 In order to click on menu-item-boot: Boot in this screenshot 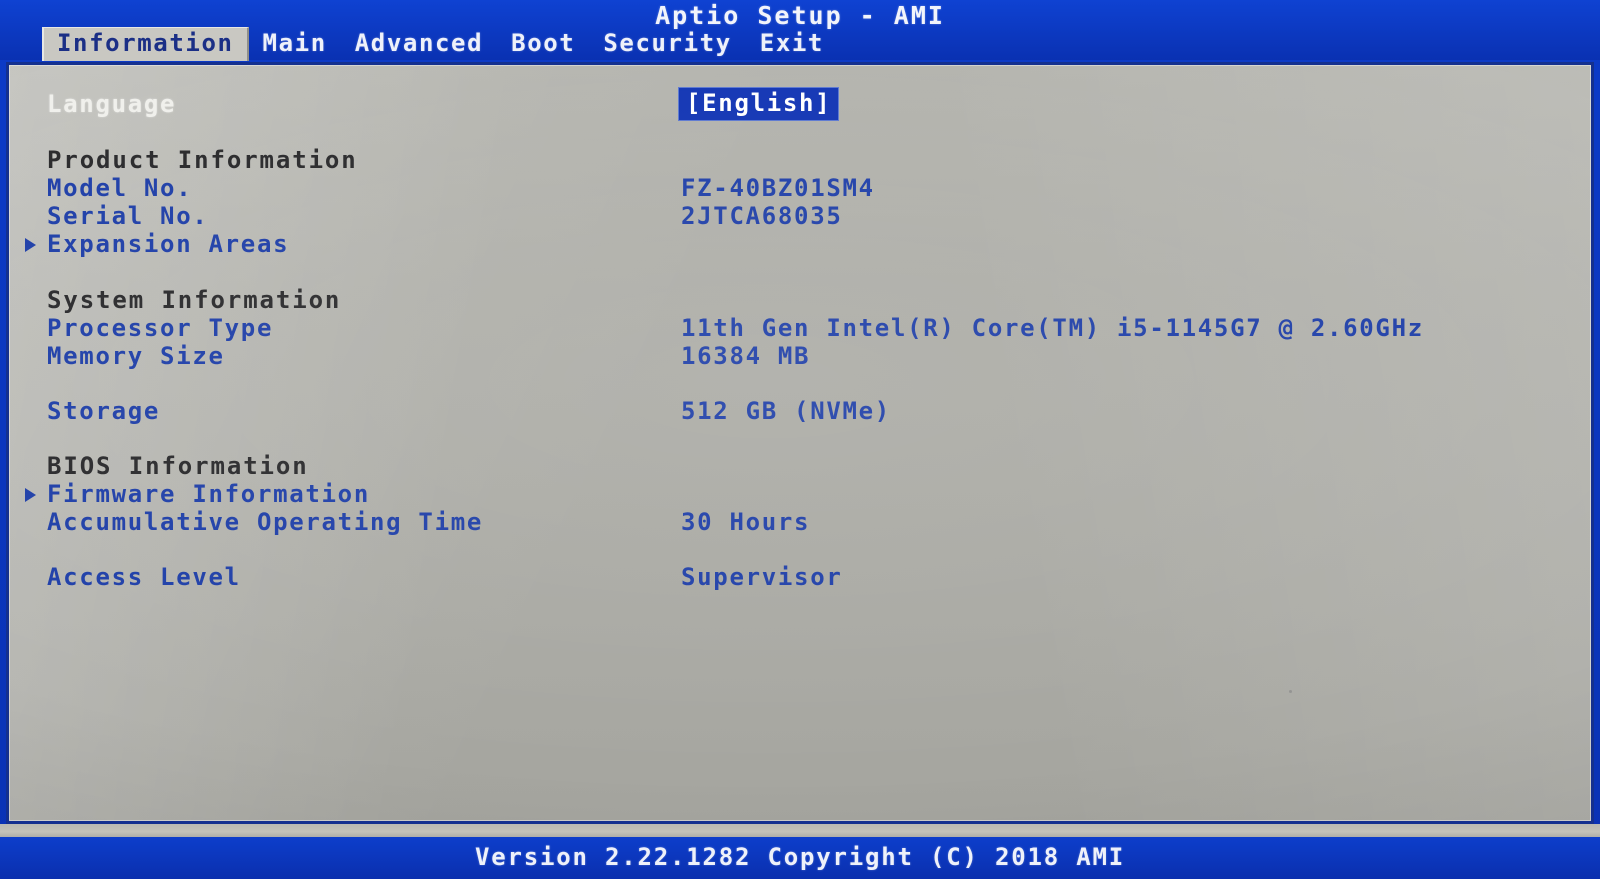, I will do `click(543, 44)`.